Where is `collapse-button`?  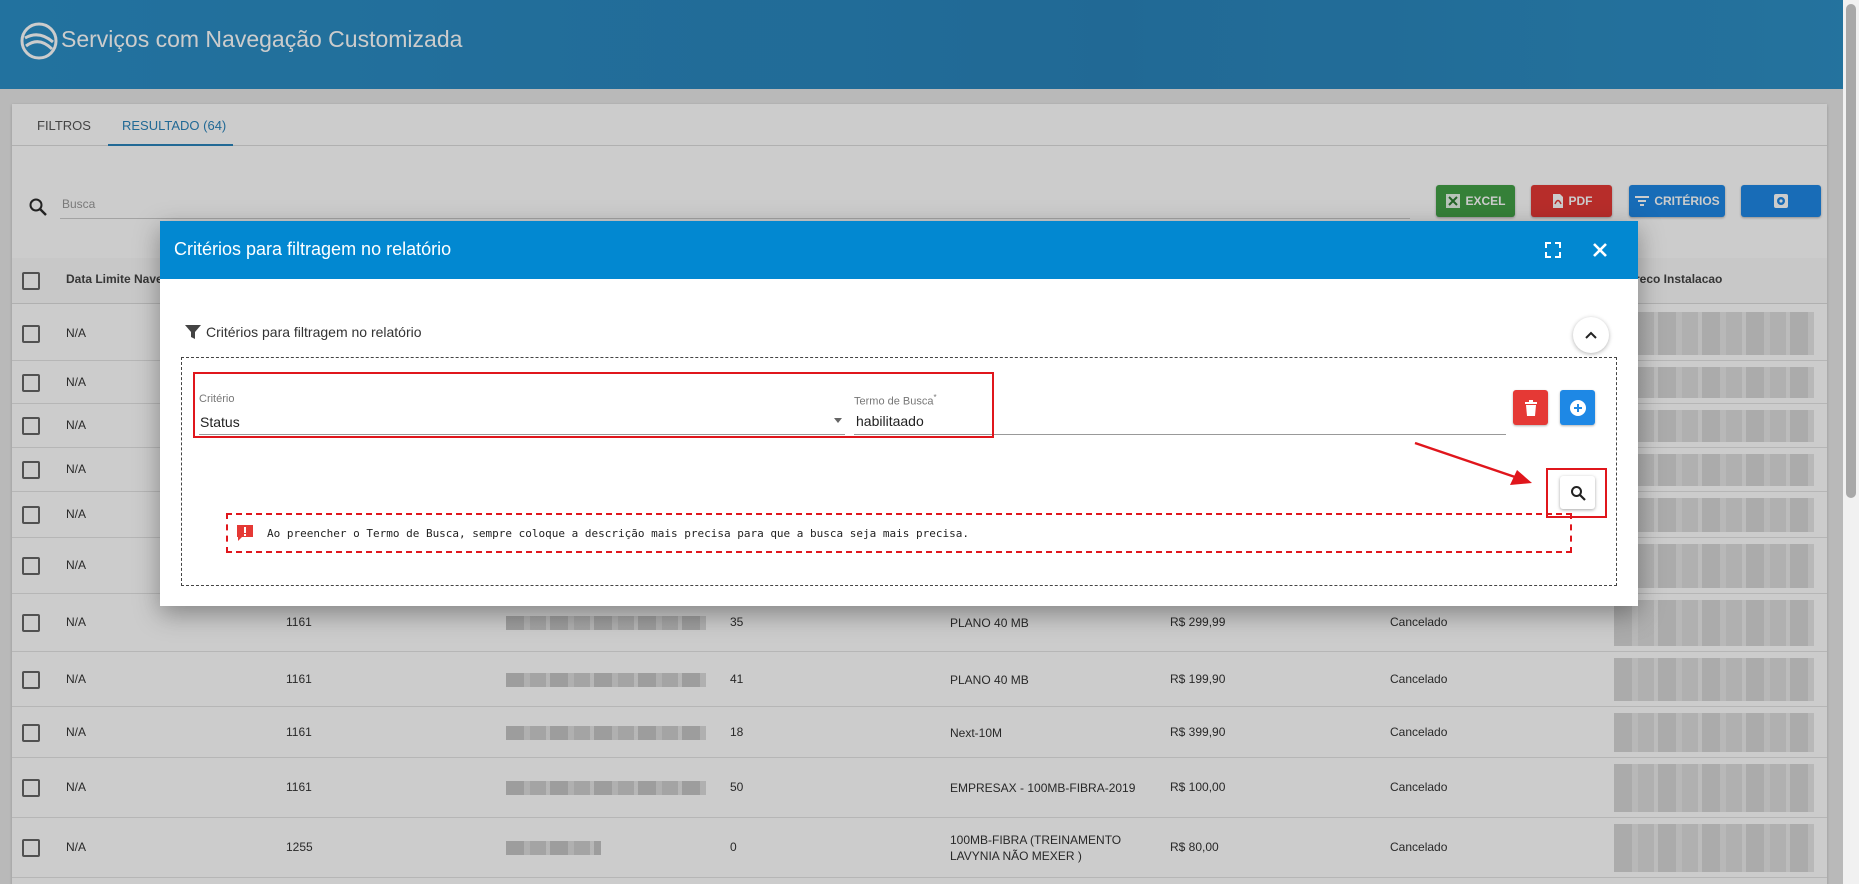
collapse-button is located at coordinates (1591, 335).